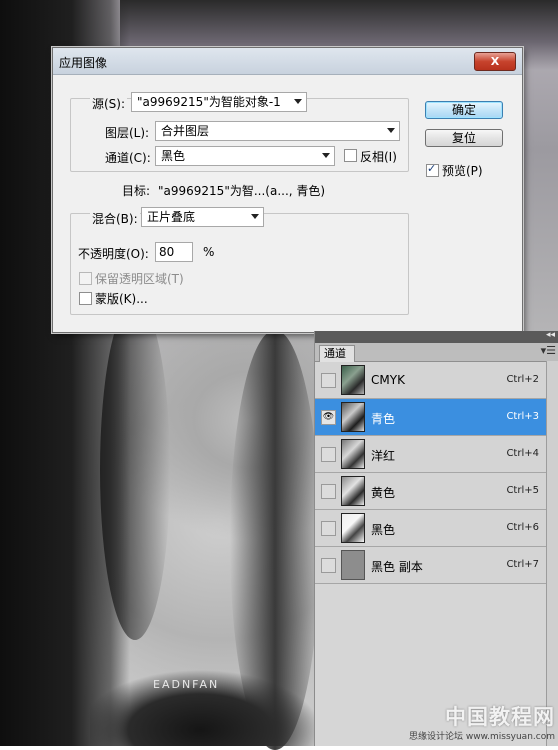 The height and width of the screenshot is (750, 558). I want to click on layer-select: 合并图层, so click(277, 131).